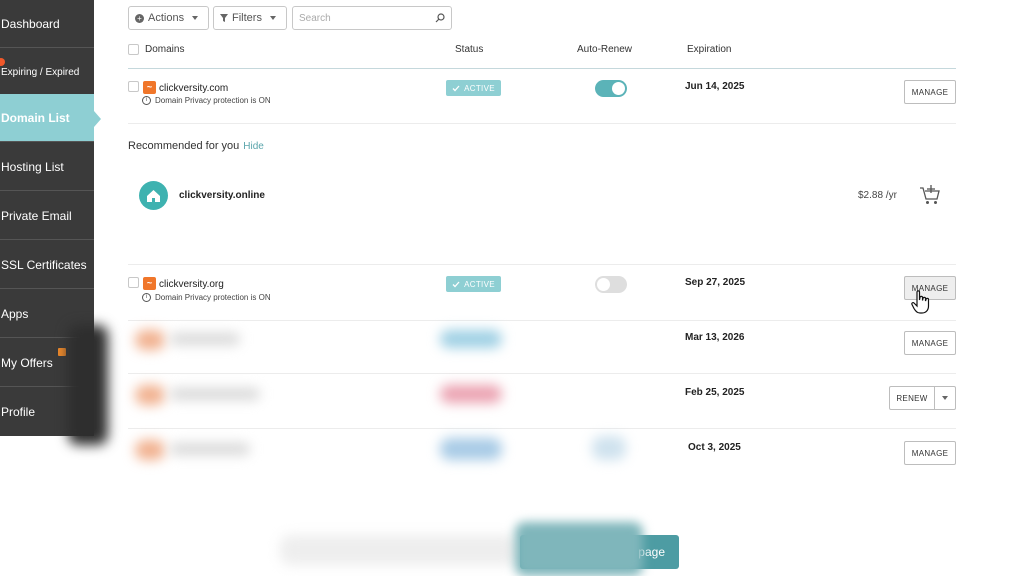  What do you see at coordinates (930, 195) in the screenshot?
I see `add-to-cart-icon` at bounding box center [930, 195].